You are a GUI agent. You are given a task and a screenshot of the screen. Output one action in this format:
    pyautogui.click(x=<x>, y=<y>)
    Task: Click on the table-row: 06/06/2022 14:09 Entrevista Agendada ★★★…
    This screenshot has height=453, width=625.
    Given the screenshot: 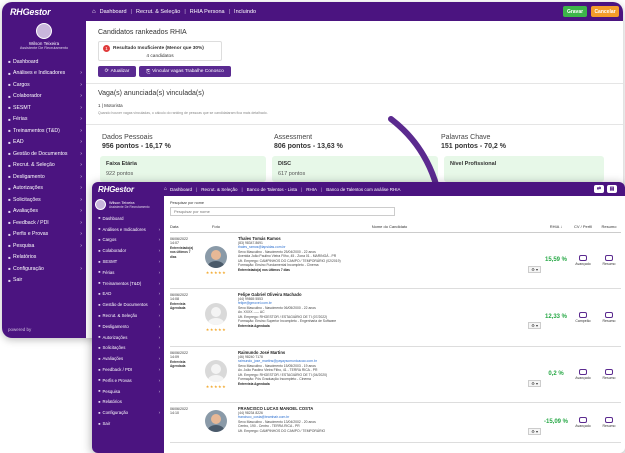 What is the action you would take?
    pyautogui.click(x=395, y=374)
    